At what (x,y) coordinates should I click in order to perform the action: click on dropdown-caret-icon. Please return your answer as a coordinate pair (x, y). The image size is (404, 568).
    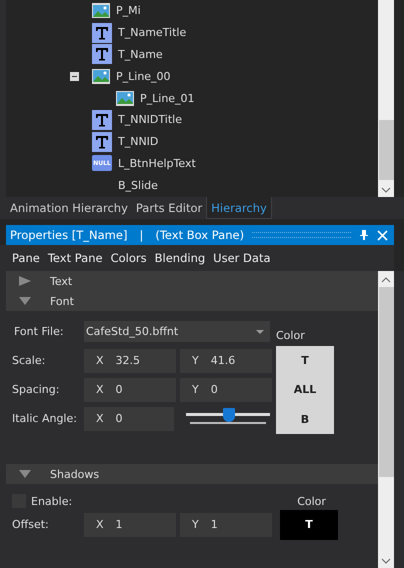
    Looking at the image, I should click on (260, 332).